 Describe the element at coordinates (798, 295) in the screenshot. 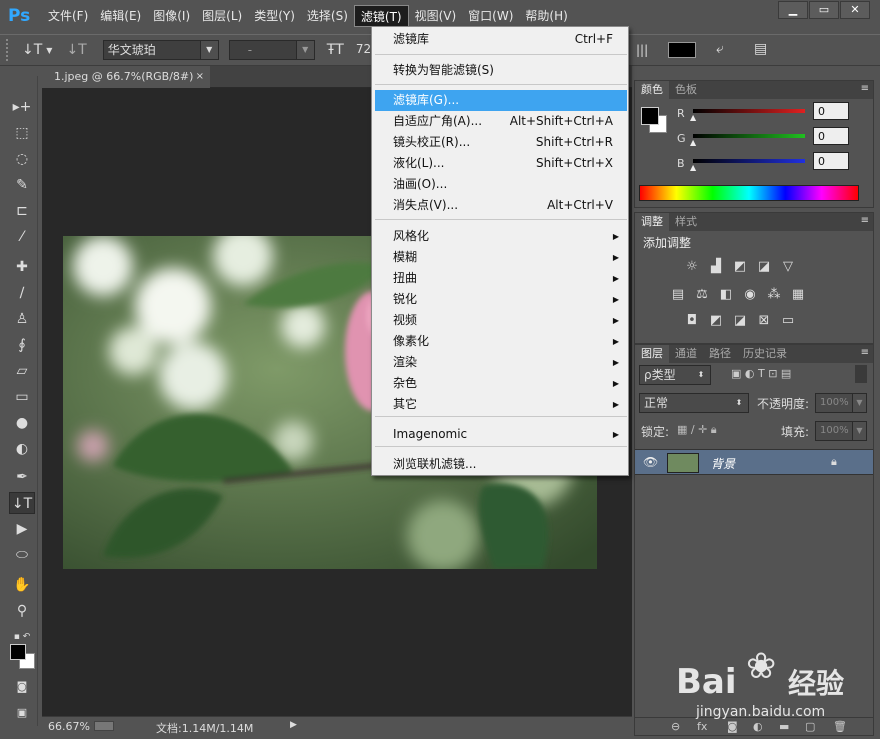

I see `color-lookup-icon: ▦` at that location.